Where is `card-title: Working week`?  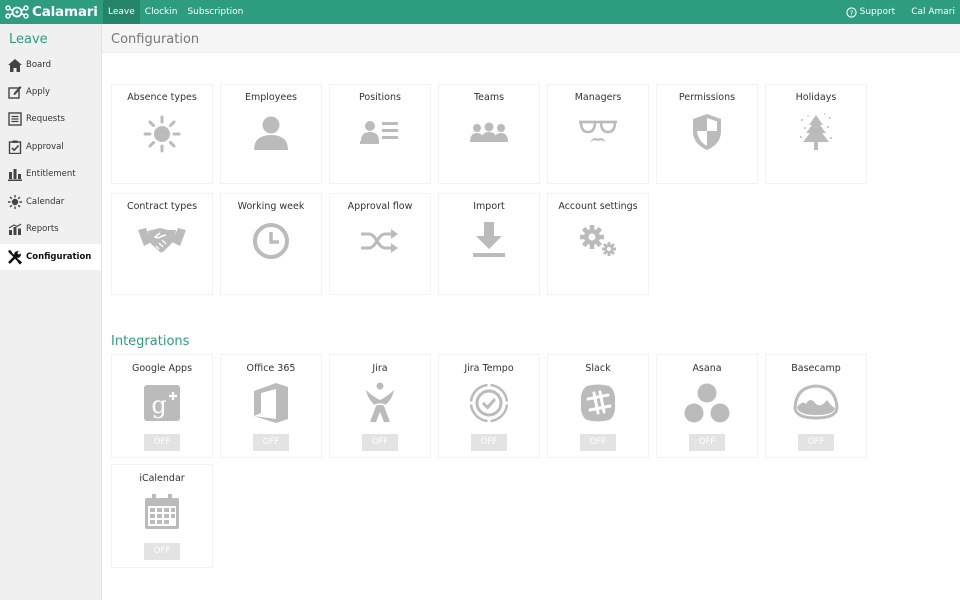
card-title: Working week is located at coordinates (271, 206).